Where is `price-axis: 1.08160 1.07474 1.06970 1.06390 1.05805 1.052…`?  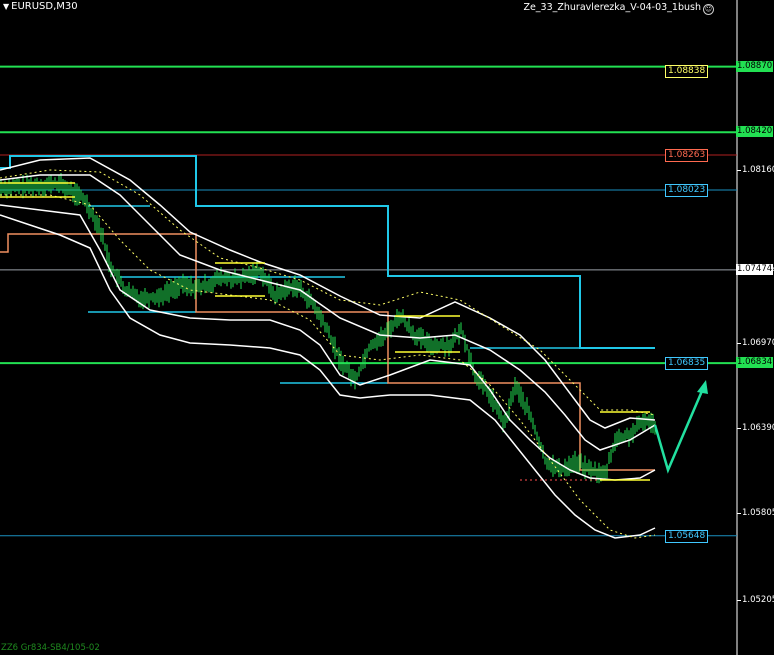
price-axis: 1.08160 1.07474 1.06970 1.06390 1.05805 1.052… is located at coordinates (744, 327).